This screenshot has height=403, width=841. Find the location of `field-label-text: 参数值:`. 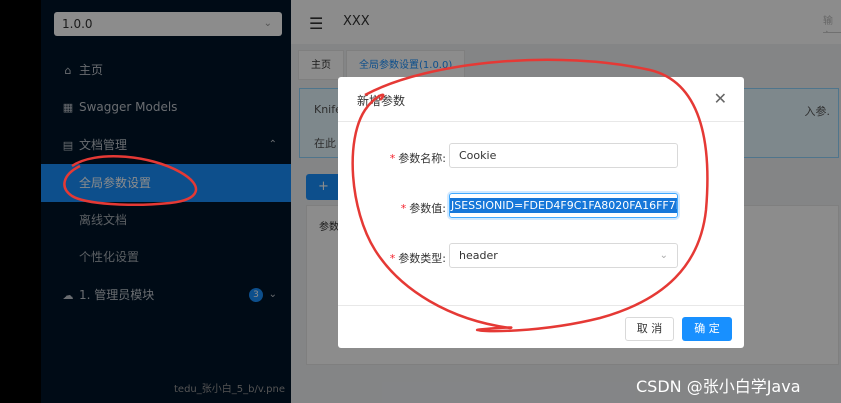

field-label-text: 参数值: is located at coordinates (427, 208).